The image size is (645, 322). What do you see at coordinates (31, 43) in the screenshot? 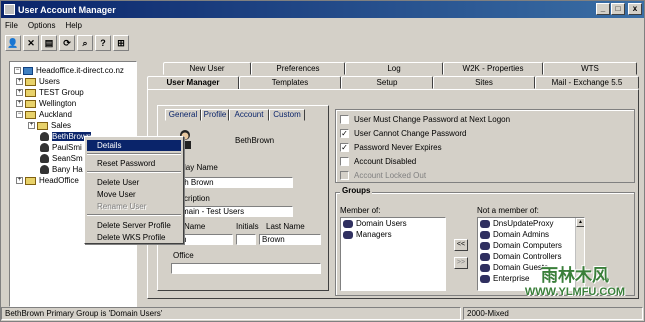
I see `delete-icon: ✕` at bounding box center [31, 43].